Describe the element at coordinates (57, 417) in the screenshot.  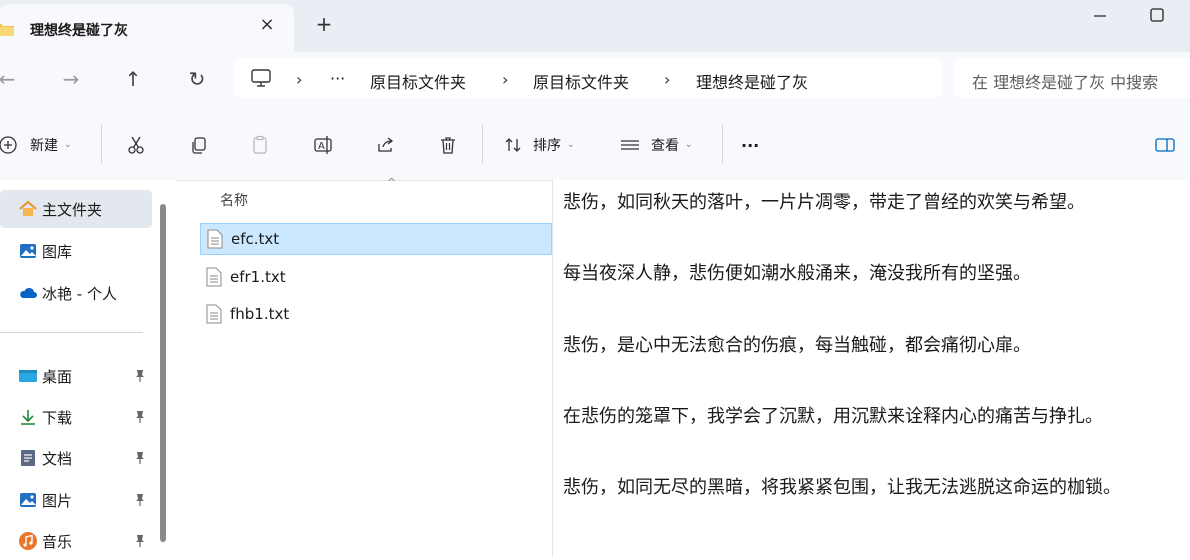
I see `sidebar-item-label: 下载` at that location.